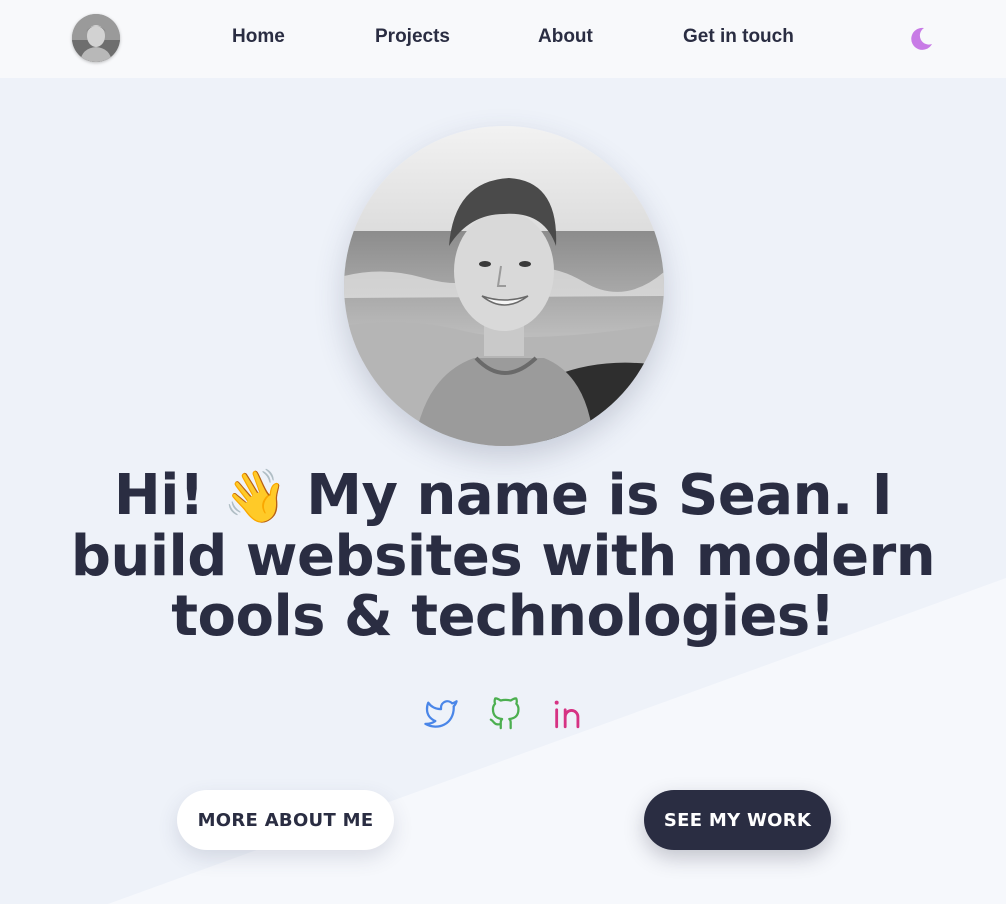  I want to click on linkedin-icon, so click(567, 714).